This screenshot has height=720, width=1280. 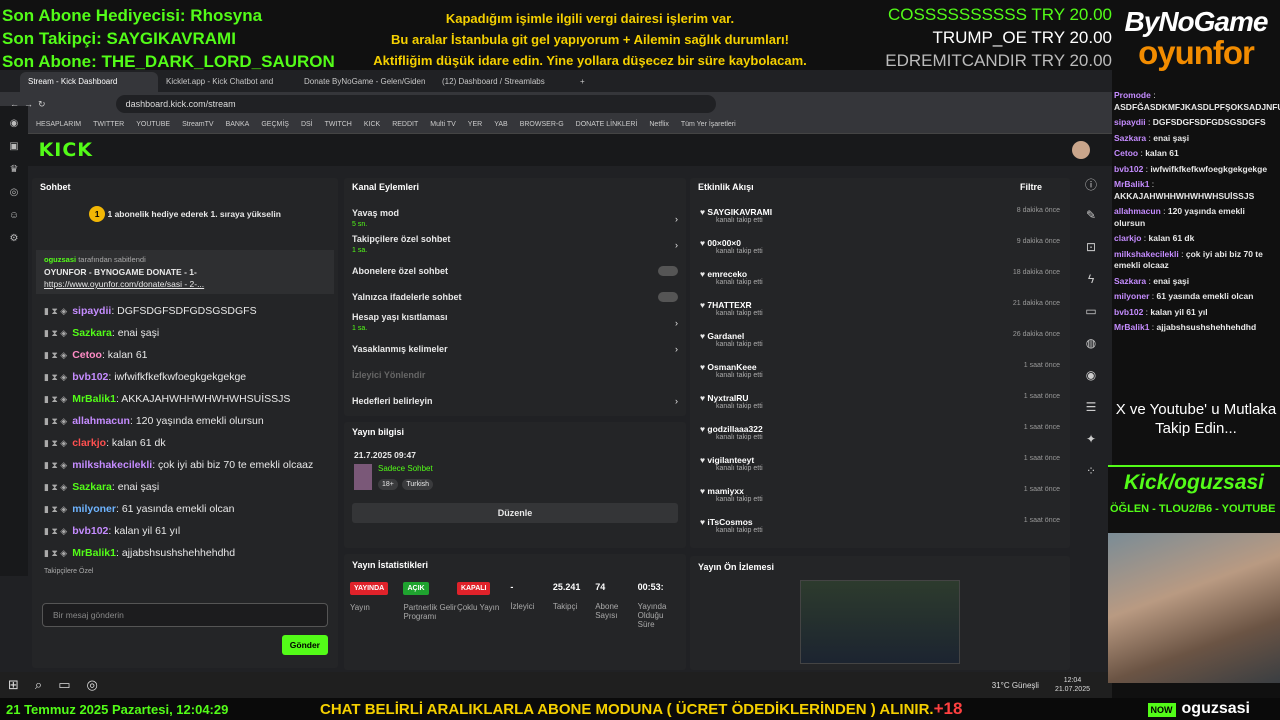 What do you see at coordinates (13, 685) in the screenshot?
I see `windows-start-icon: ⊞` at bounding box center [13, 685].